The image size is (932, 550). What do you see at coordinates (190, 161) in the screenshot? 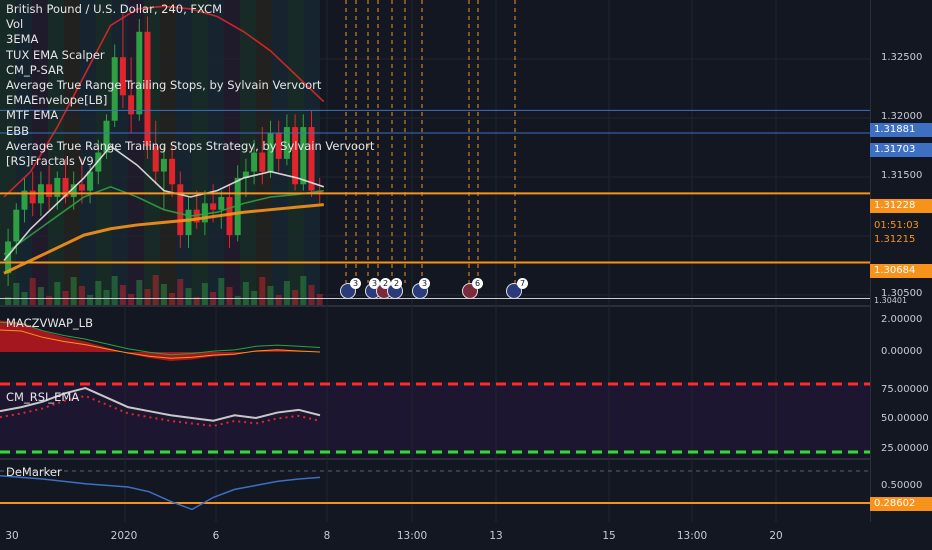
I see `indicator-label: [RS]Fractals V9` at bounding box center [190, 161].